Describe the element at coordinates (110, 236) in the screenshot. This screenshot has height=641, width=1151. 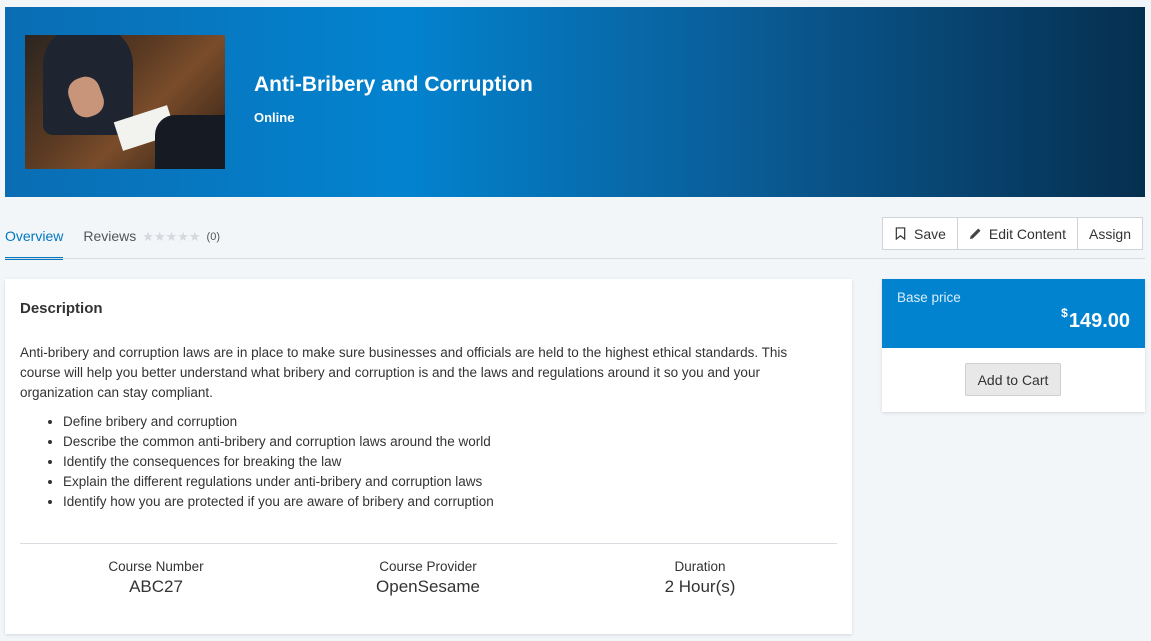
I see `tab-reviews-label: Reviews` at that location.